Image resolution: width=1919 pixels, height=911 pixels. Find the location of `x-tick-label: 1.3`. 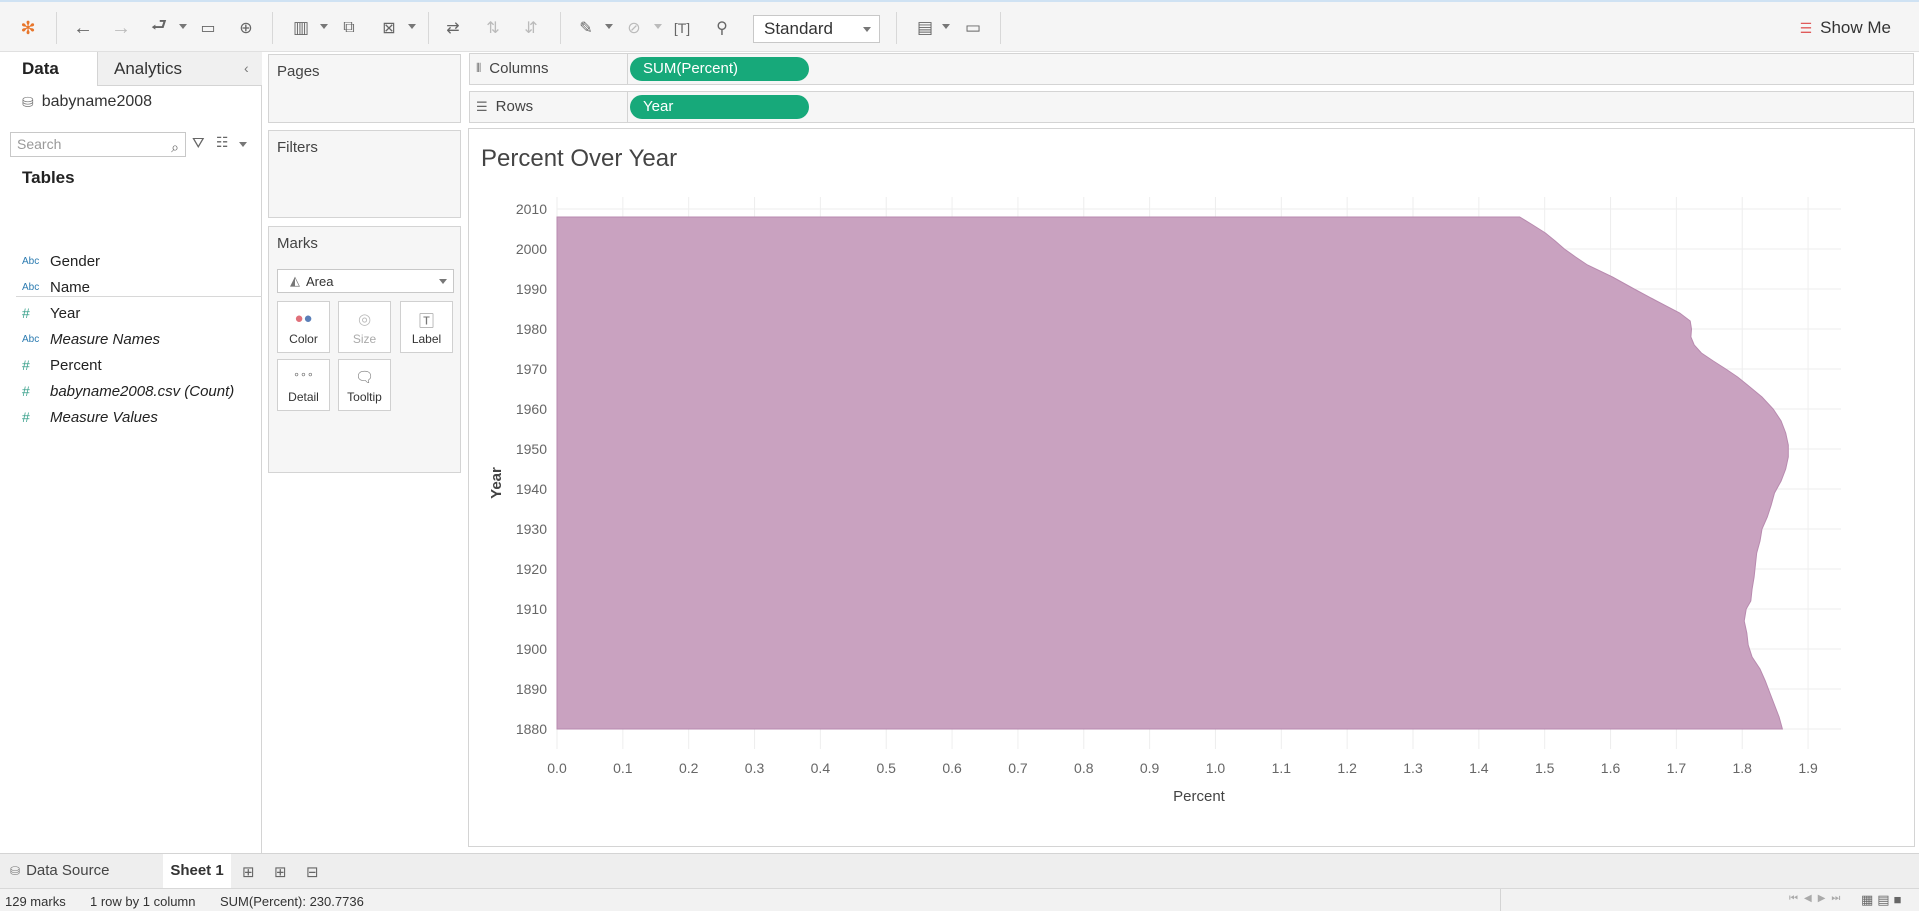

x-tick-label: 1.3 is located at coordinates (1413, 768).